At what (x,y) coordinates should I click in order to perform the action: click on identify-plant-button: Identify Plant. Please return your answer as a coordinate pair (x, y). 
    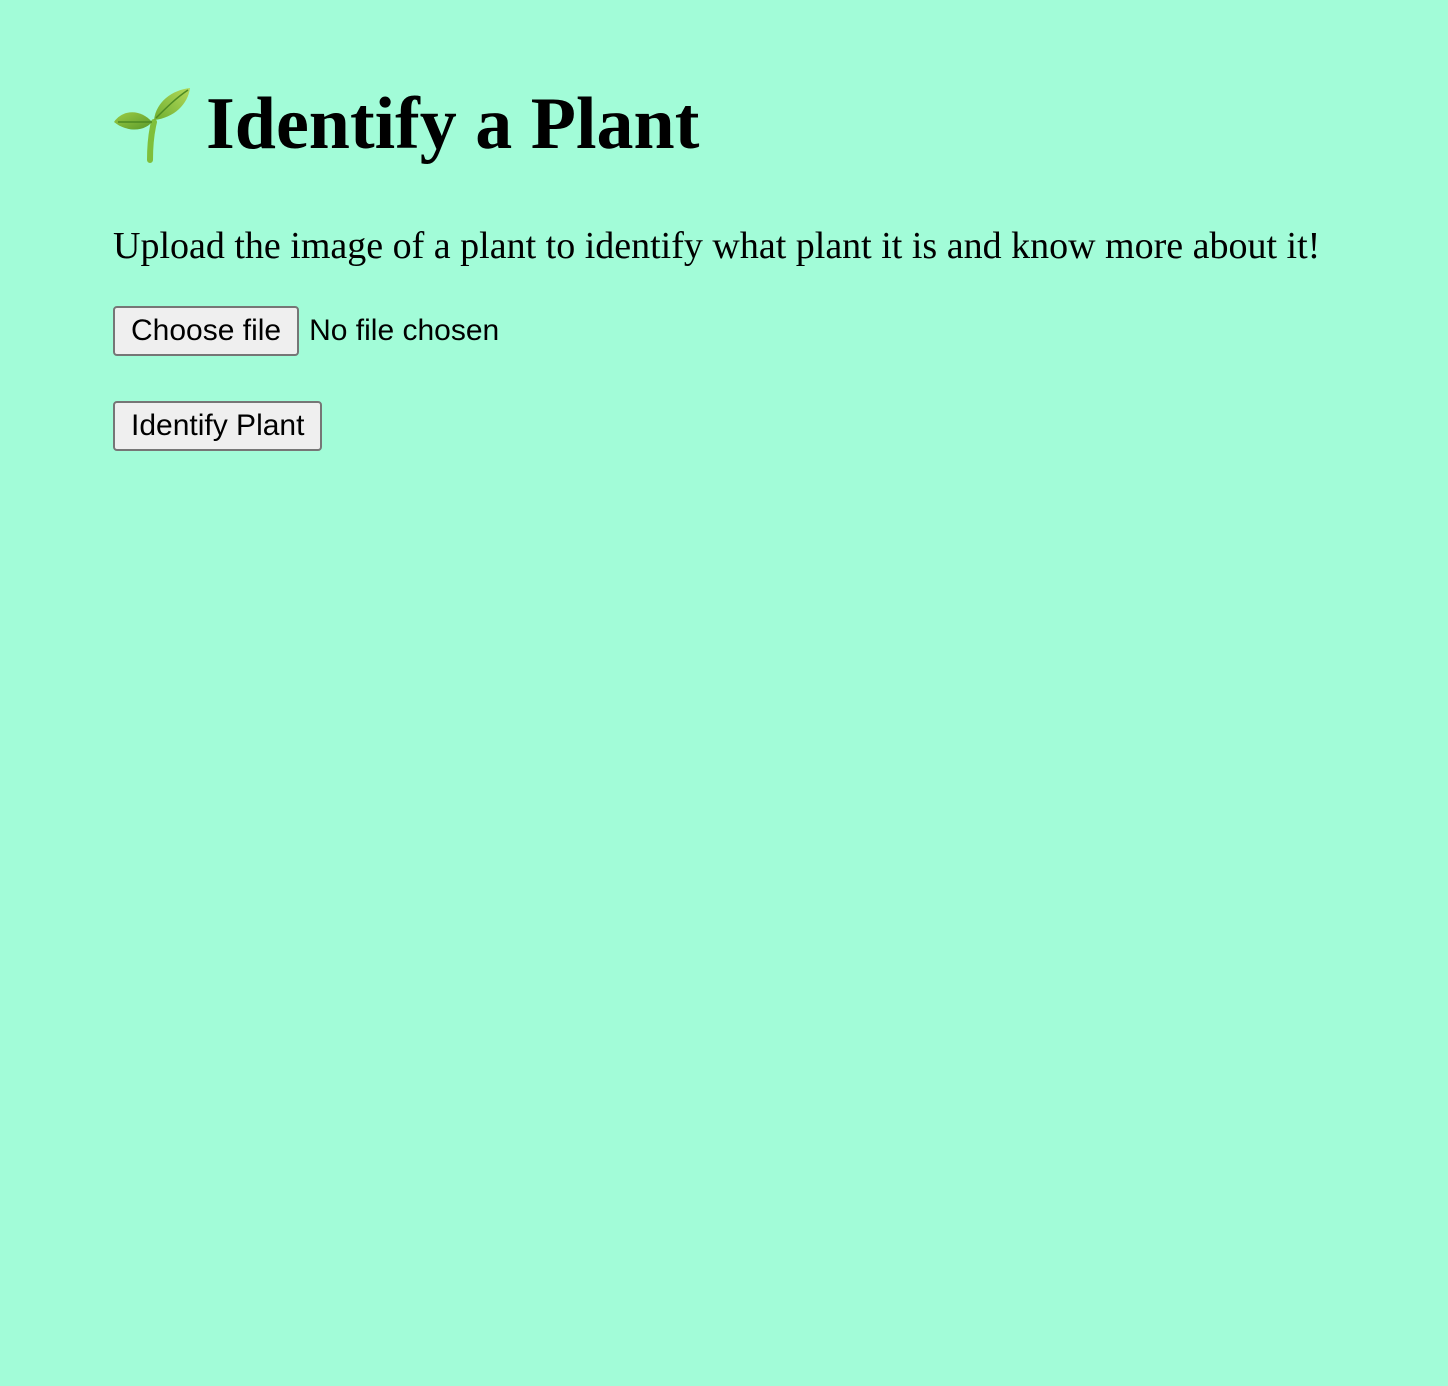
    Looking at the image, I should click on (218, 426).